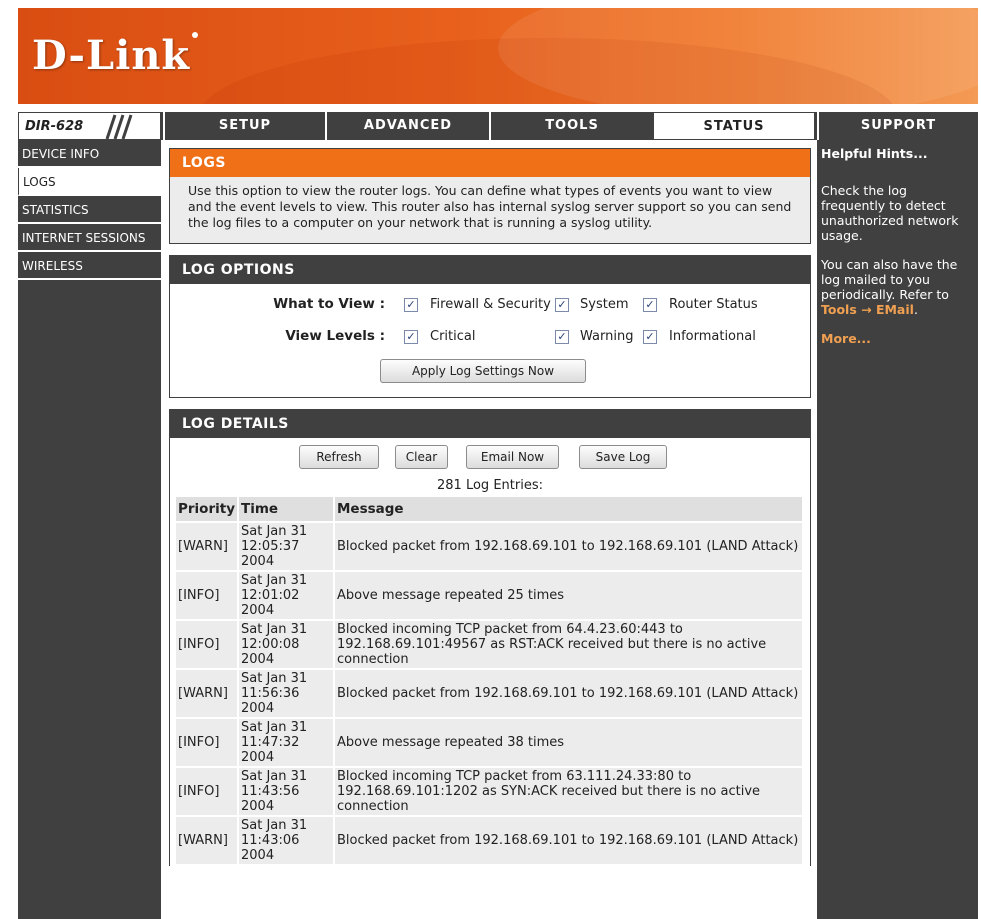  Describe the element at coordinates (89, 238) in the screenshot. I see `sidebar-item-internet-sessions: INTERNET SESSIONS` at that location.